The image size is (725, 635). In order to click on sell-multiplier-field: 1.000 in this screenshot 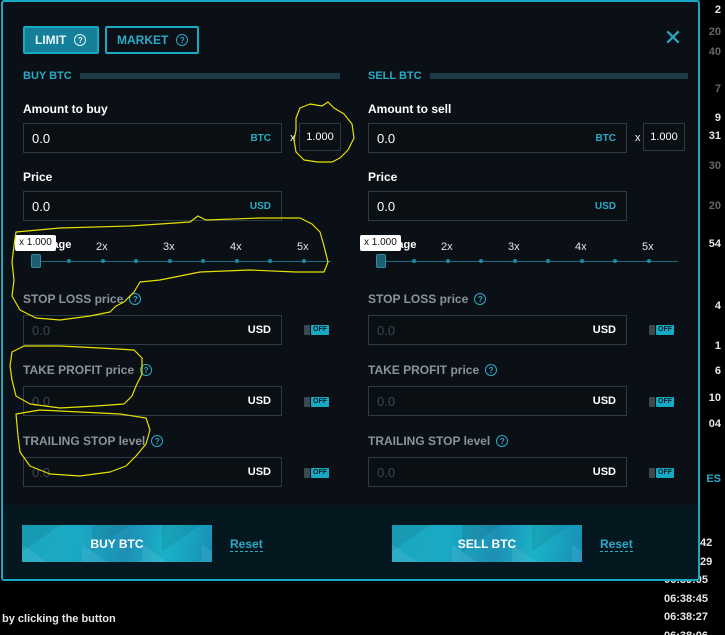, I will do `click(664, 137)`.